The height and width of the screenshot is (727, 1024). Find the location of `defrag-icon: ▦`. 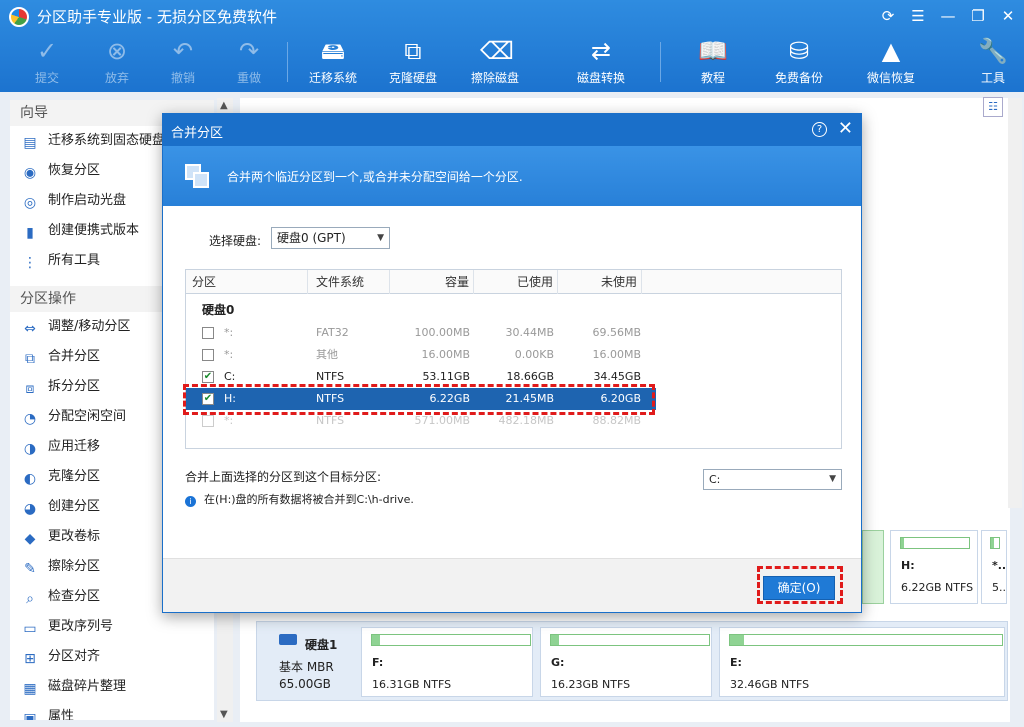

defrag-icon: ▦ is located at coordinates (30, 689).